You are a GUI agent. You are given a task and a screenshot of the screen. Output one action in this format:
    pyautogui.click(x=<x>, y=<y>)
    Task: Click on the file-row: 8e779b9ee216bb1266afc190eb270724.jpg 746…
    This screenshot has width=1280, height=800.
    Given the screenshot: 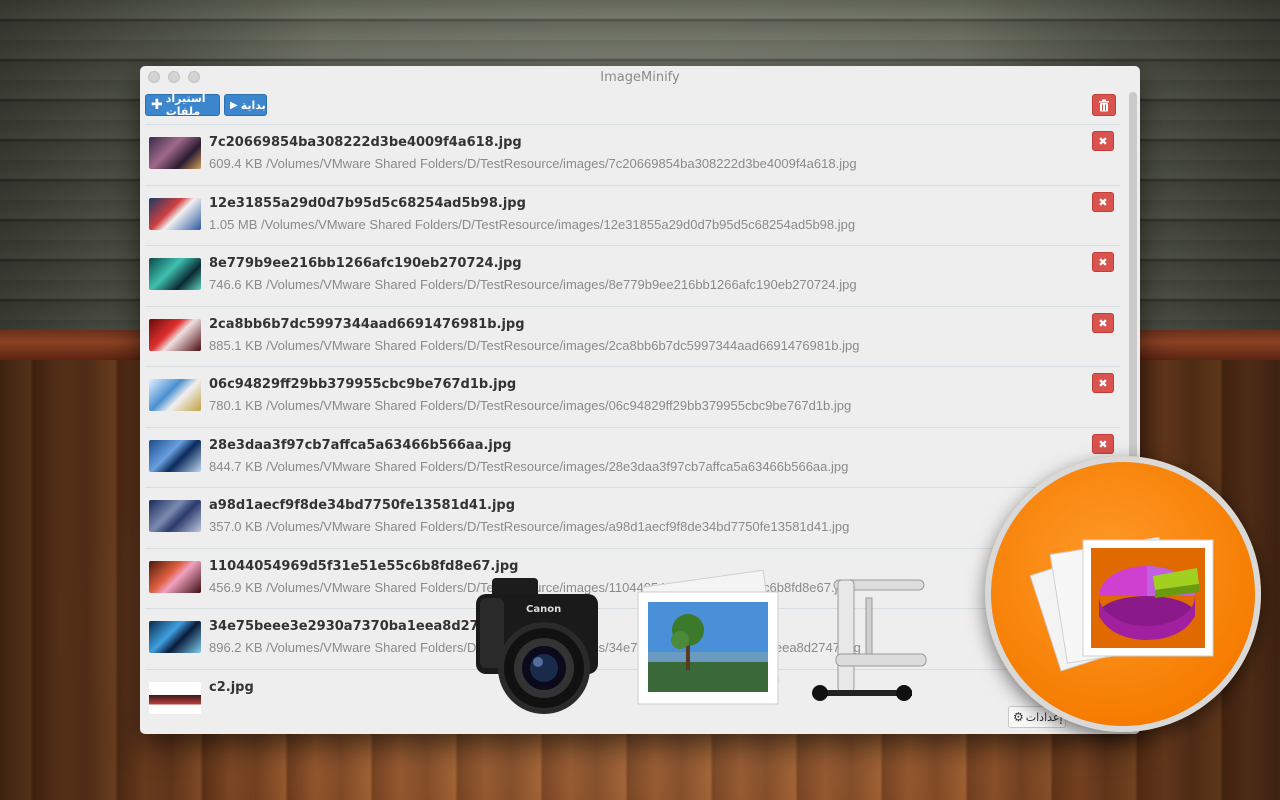 What is the action you would take?
    pyautogui.click(x=632, y=275)
    